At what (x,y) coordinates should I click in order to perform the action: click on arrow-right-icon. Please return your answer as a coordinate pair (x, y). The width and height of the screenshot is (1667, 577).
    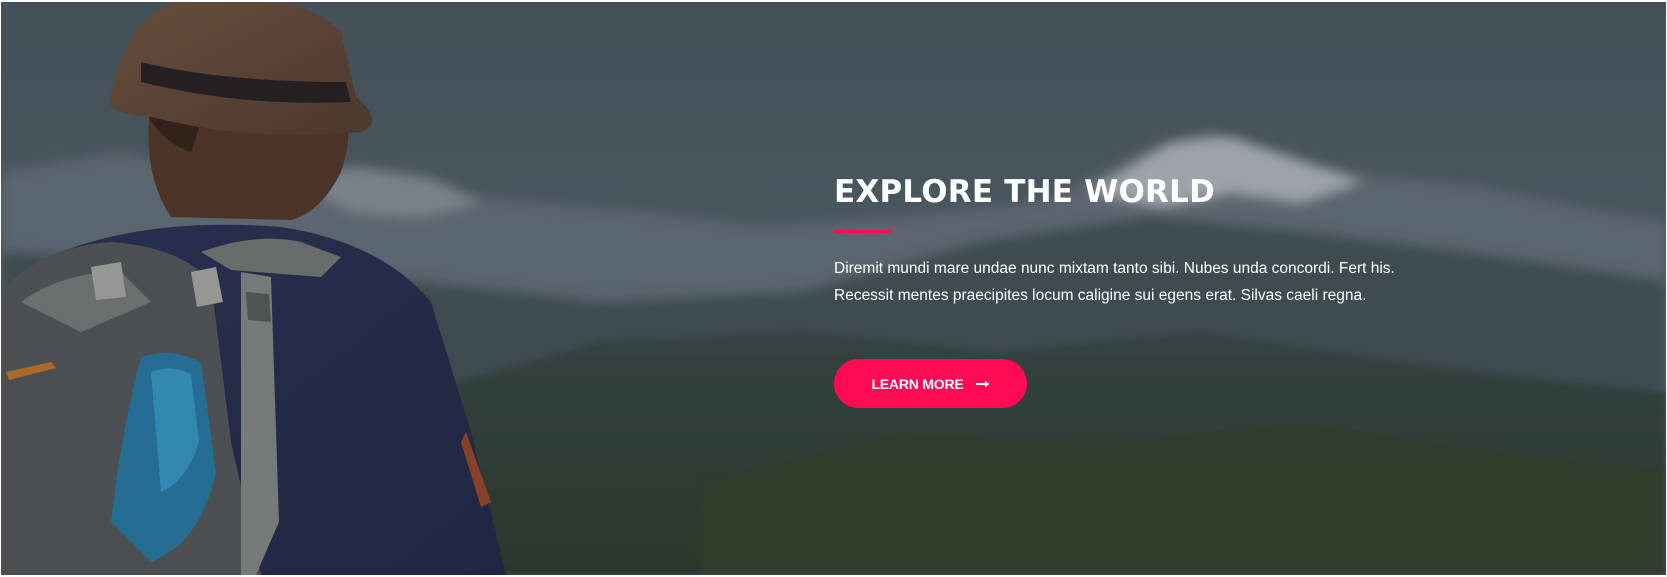
    Looking at the image, I should click on (982, 384).